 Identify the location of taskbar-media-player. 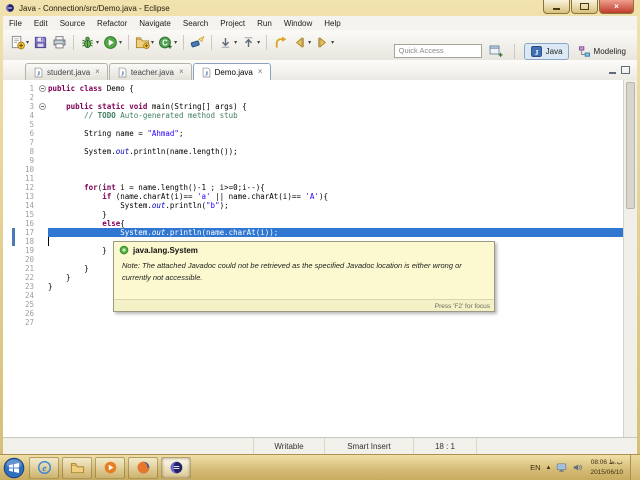
(110, 467).